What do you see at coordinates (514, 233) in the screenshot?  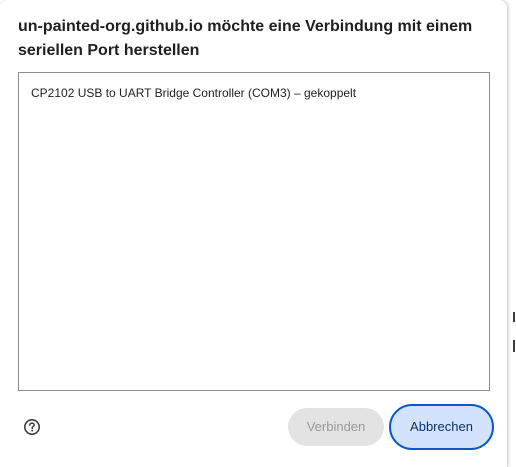 I see `window-edge` at bounding box center [514, 233].